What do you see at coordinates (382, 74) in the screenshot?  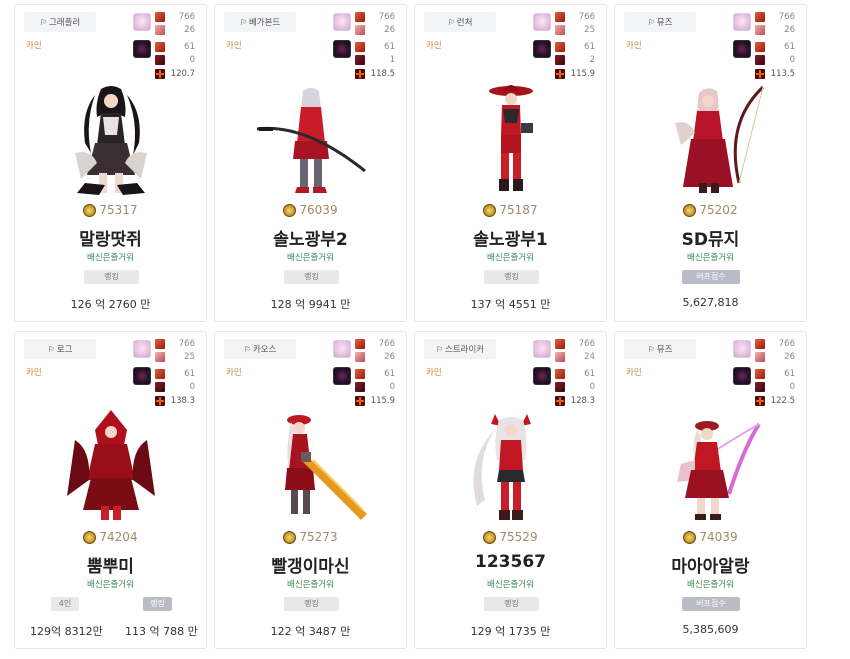 I see `stat-total: 118.5` at bounding box center [382, 74].